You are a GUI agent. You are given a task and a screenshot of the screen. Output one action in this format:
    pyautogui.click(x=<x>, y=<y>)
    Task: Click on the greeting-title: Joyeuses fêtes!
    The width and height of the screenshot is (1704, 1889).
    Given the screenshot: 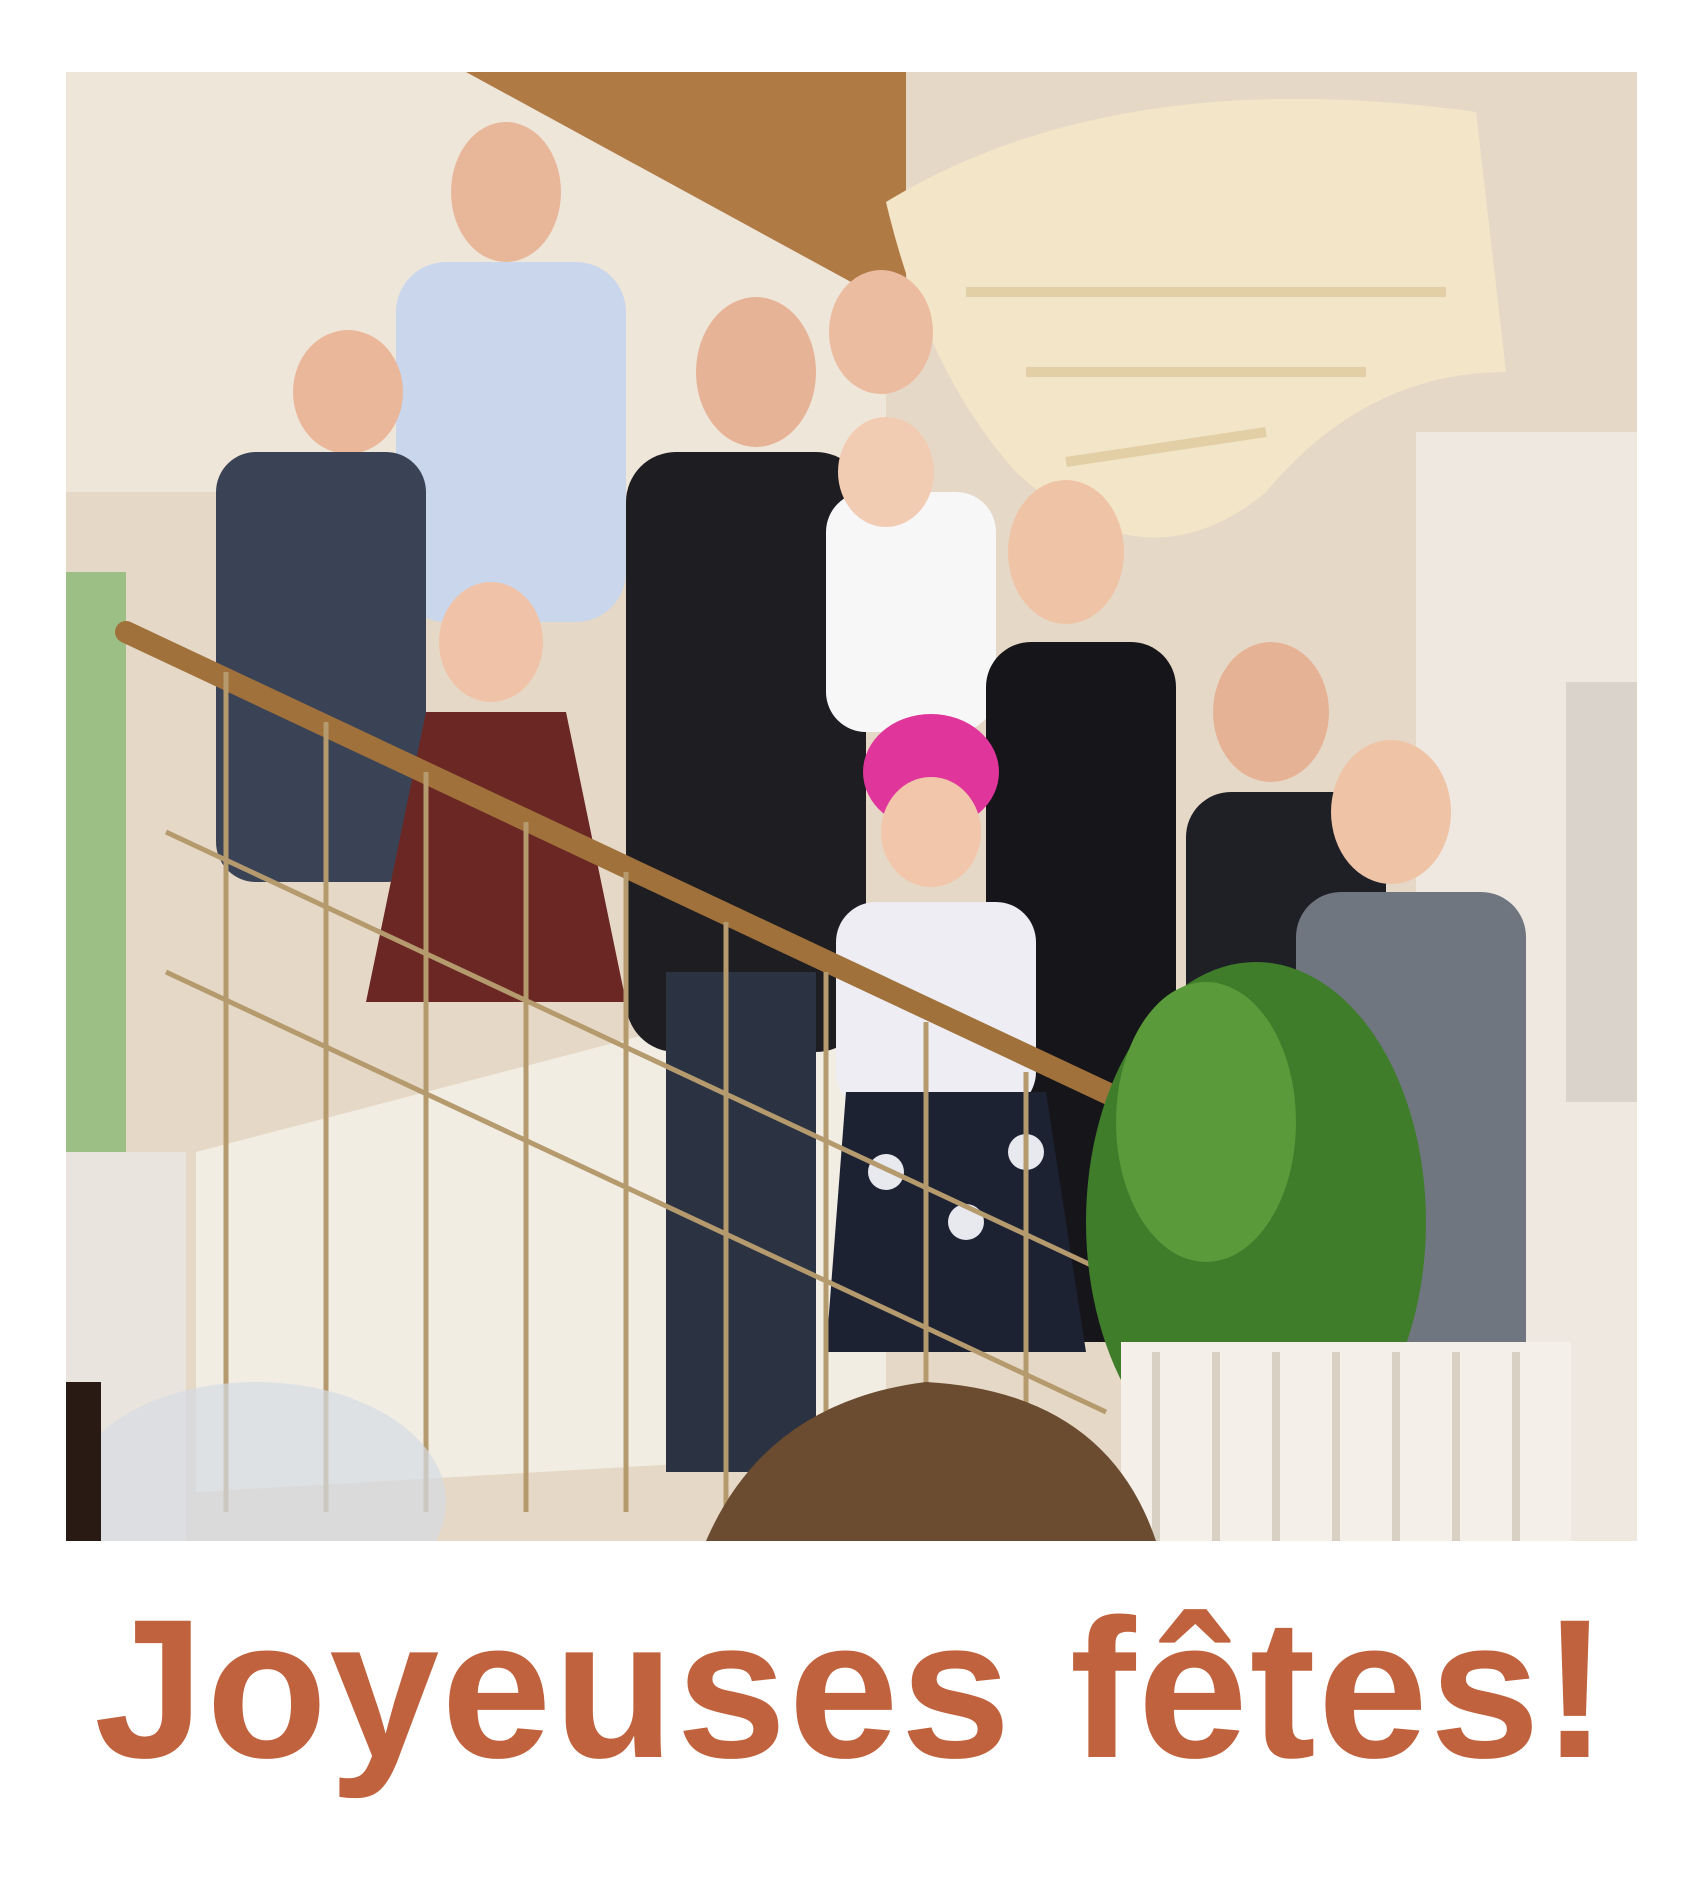 What is the action you would take?
    pyautogui.click(x=852, y=1688)
    